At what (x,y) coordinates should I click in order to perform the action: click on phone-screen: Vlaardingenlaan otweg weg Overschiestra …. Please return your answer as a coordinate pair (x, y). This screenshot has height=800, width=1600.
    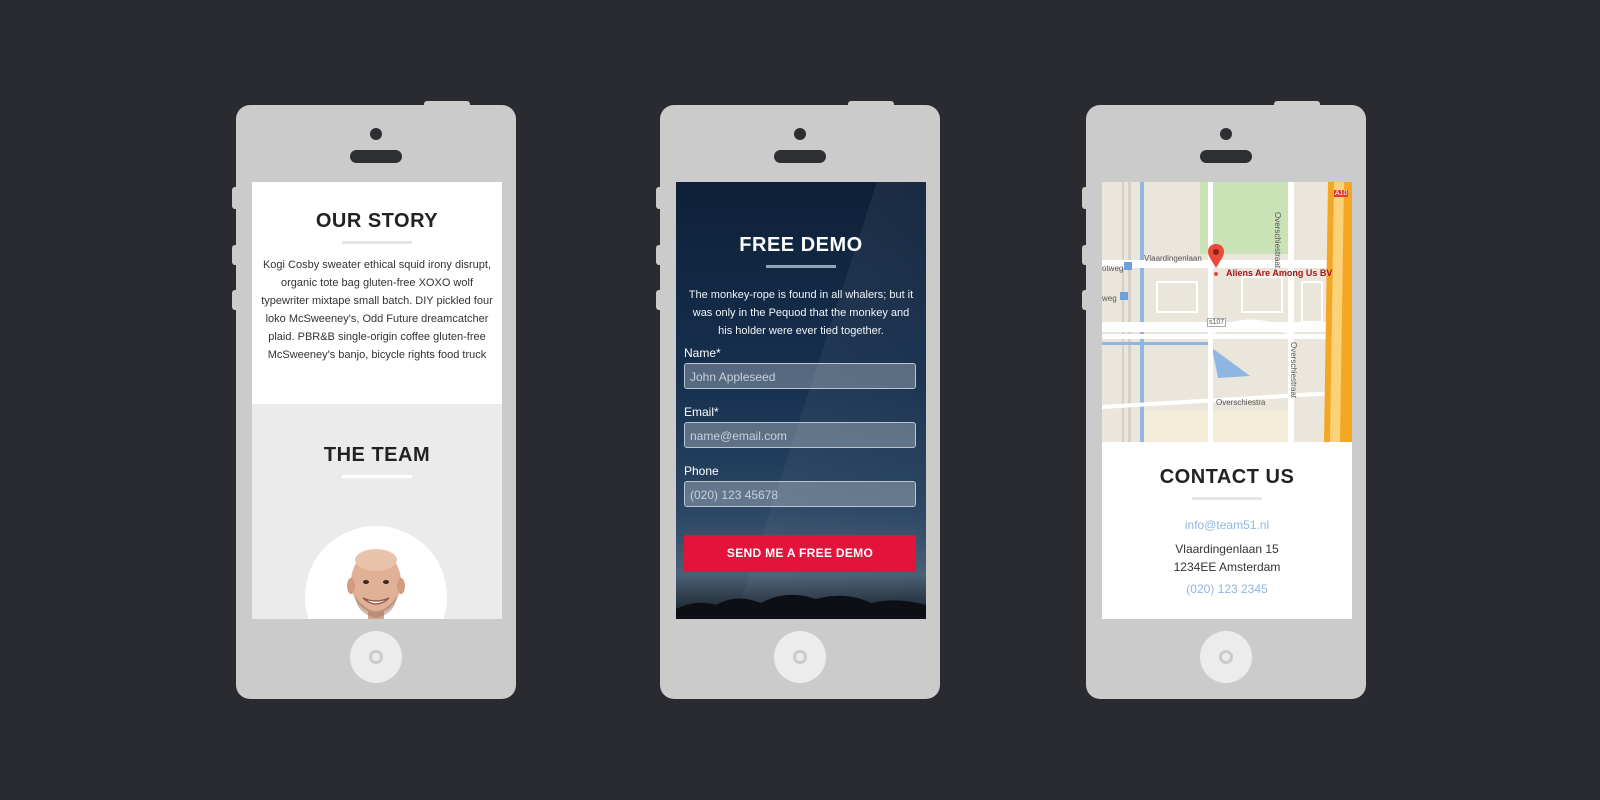
    Looking at the image, I should click on (1227, 400).